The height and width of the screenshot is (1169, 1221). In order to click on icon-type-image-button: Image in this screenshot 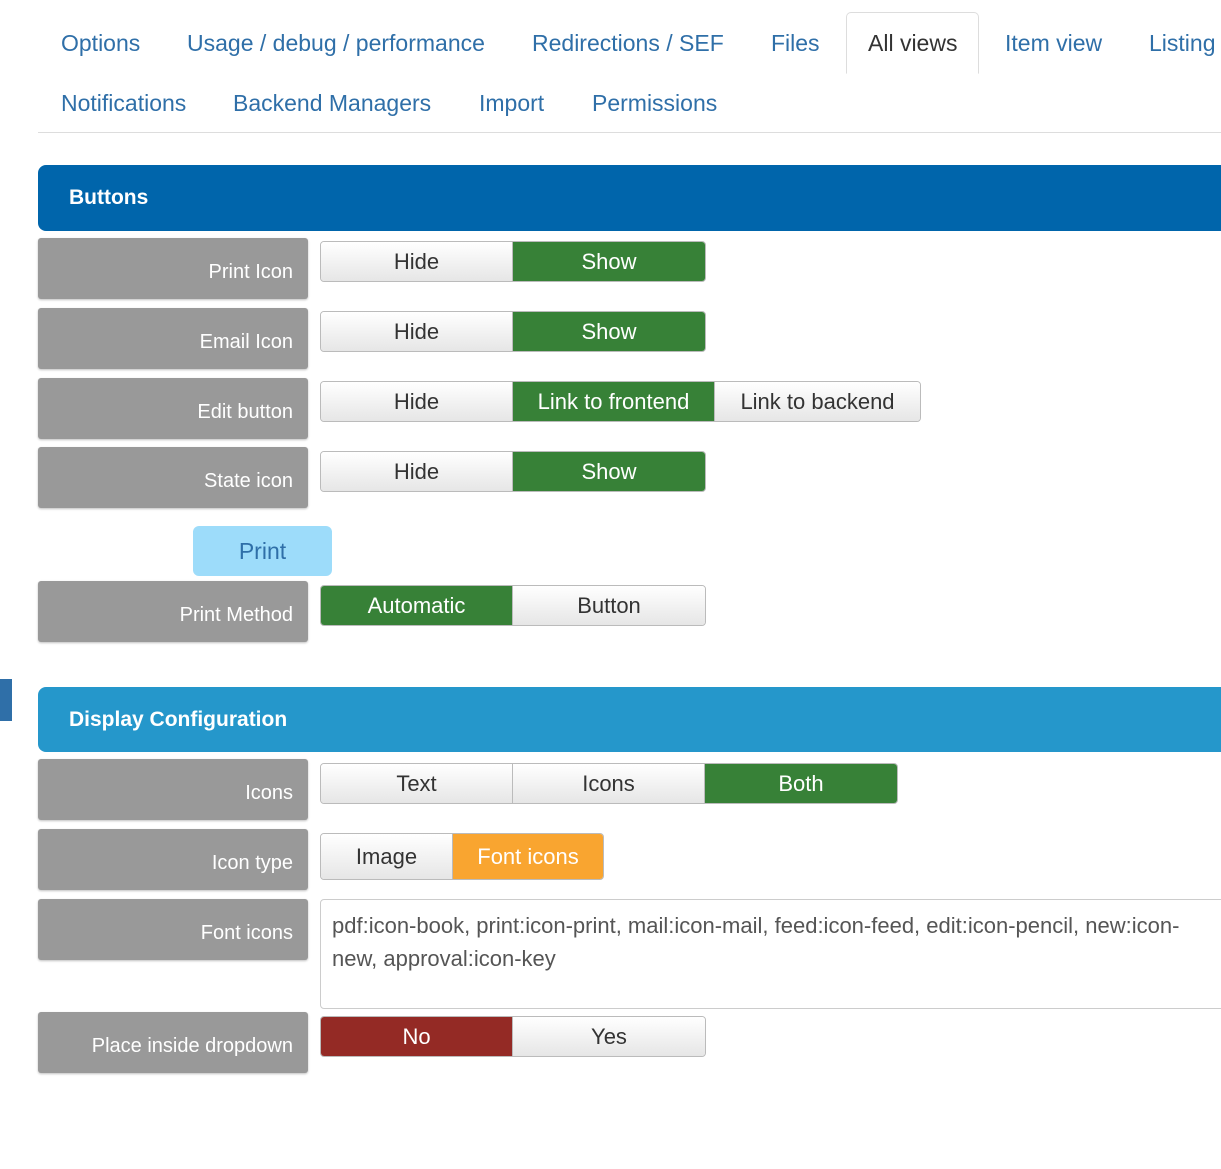, I will do `click(387, 856)`.